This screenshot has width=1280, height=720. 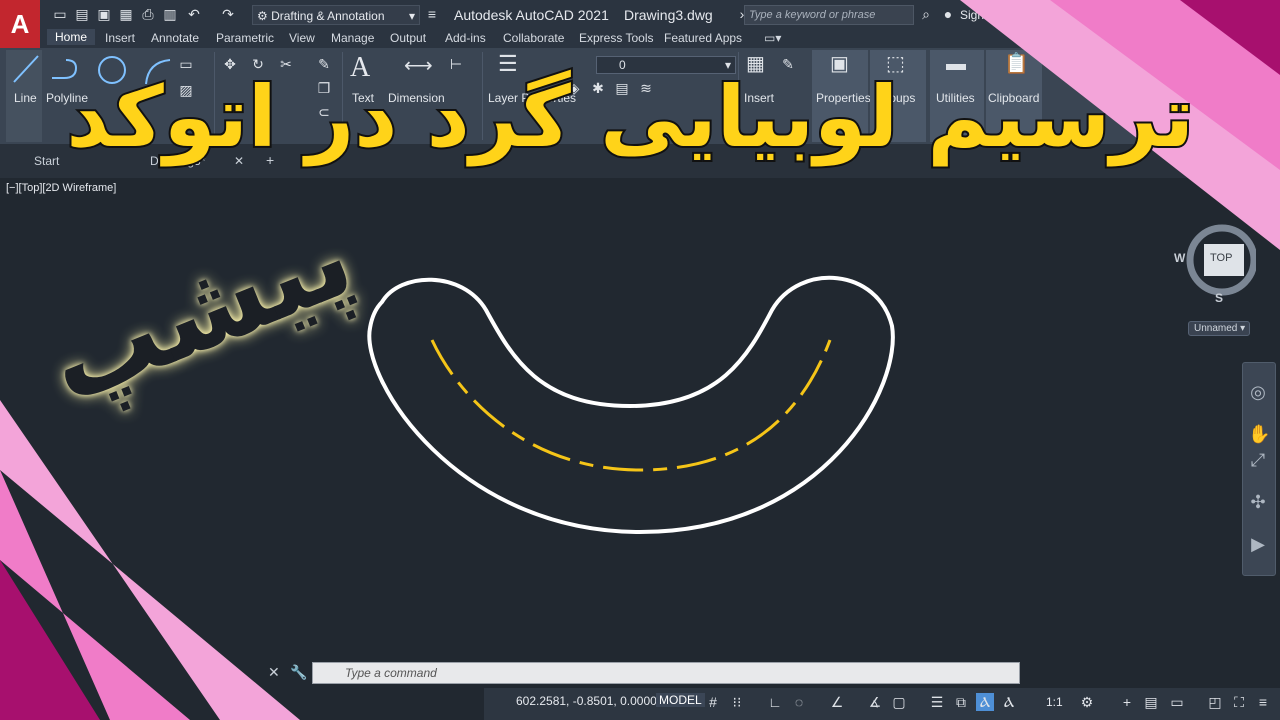 What do you see at coordinates (1263, 702) in the screenshot?
I see `customization-menu-icon: ≡` at bounding box center [1263, 702].